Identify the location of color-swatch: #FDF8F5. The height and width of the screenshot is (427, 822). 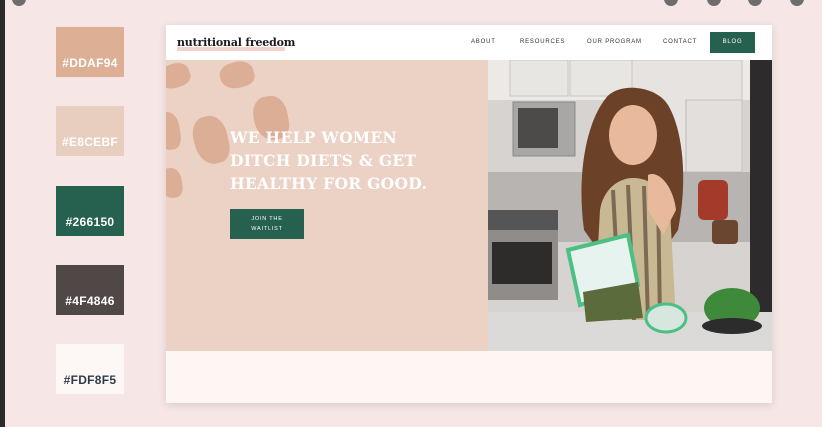
(90, 369).